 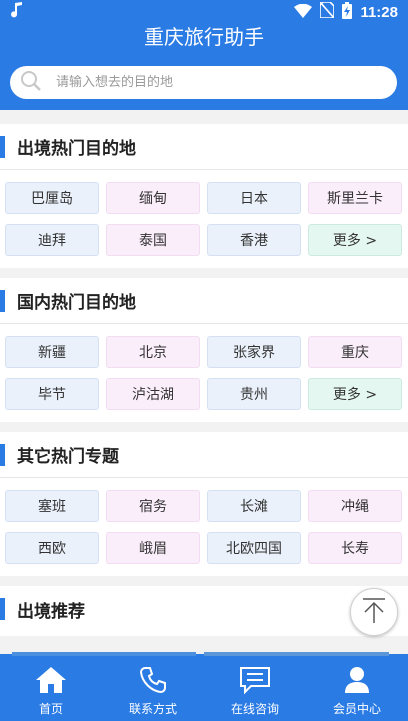 I want to click on search-input, so click(x=206, y=82).